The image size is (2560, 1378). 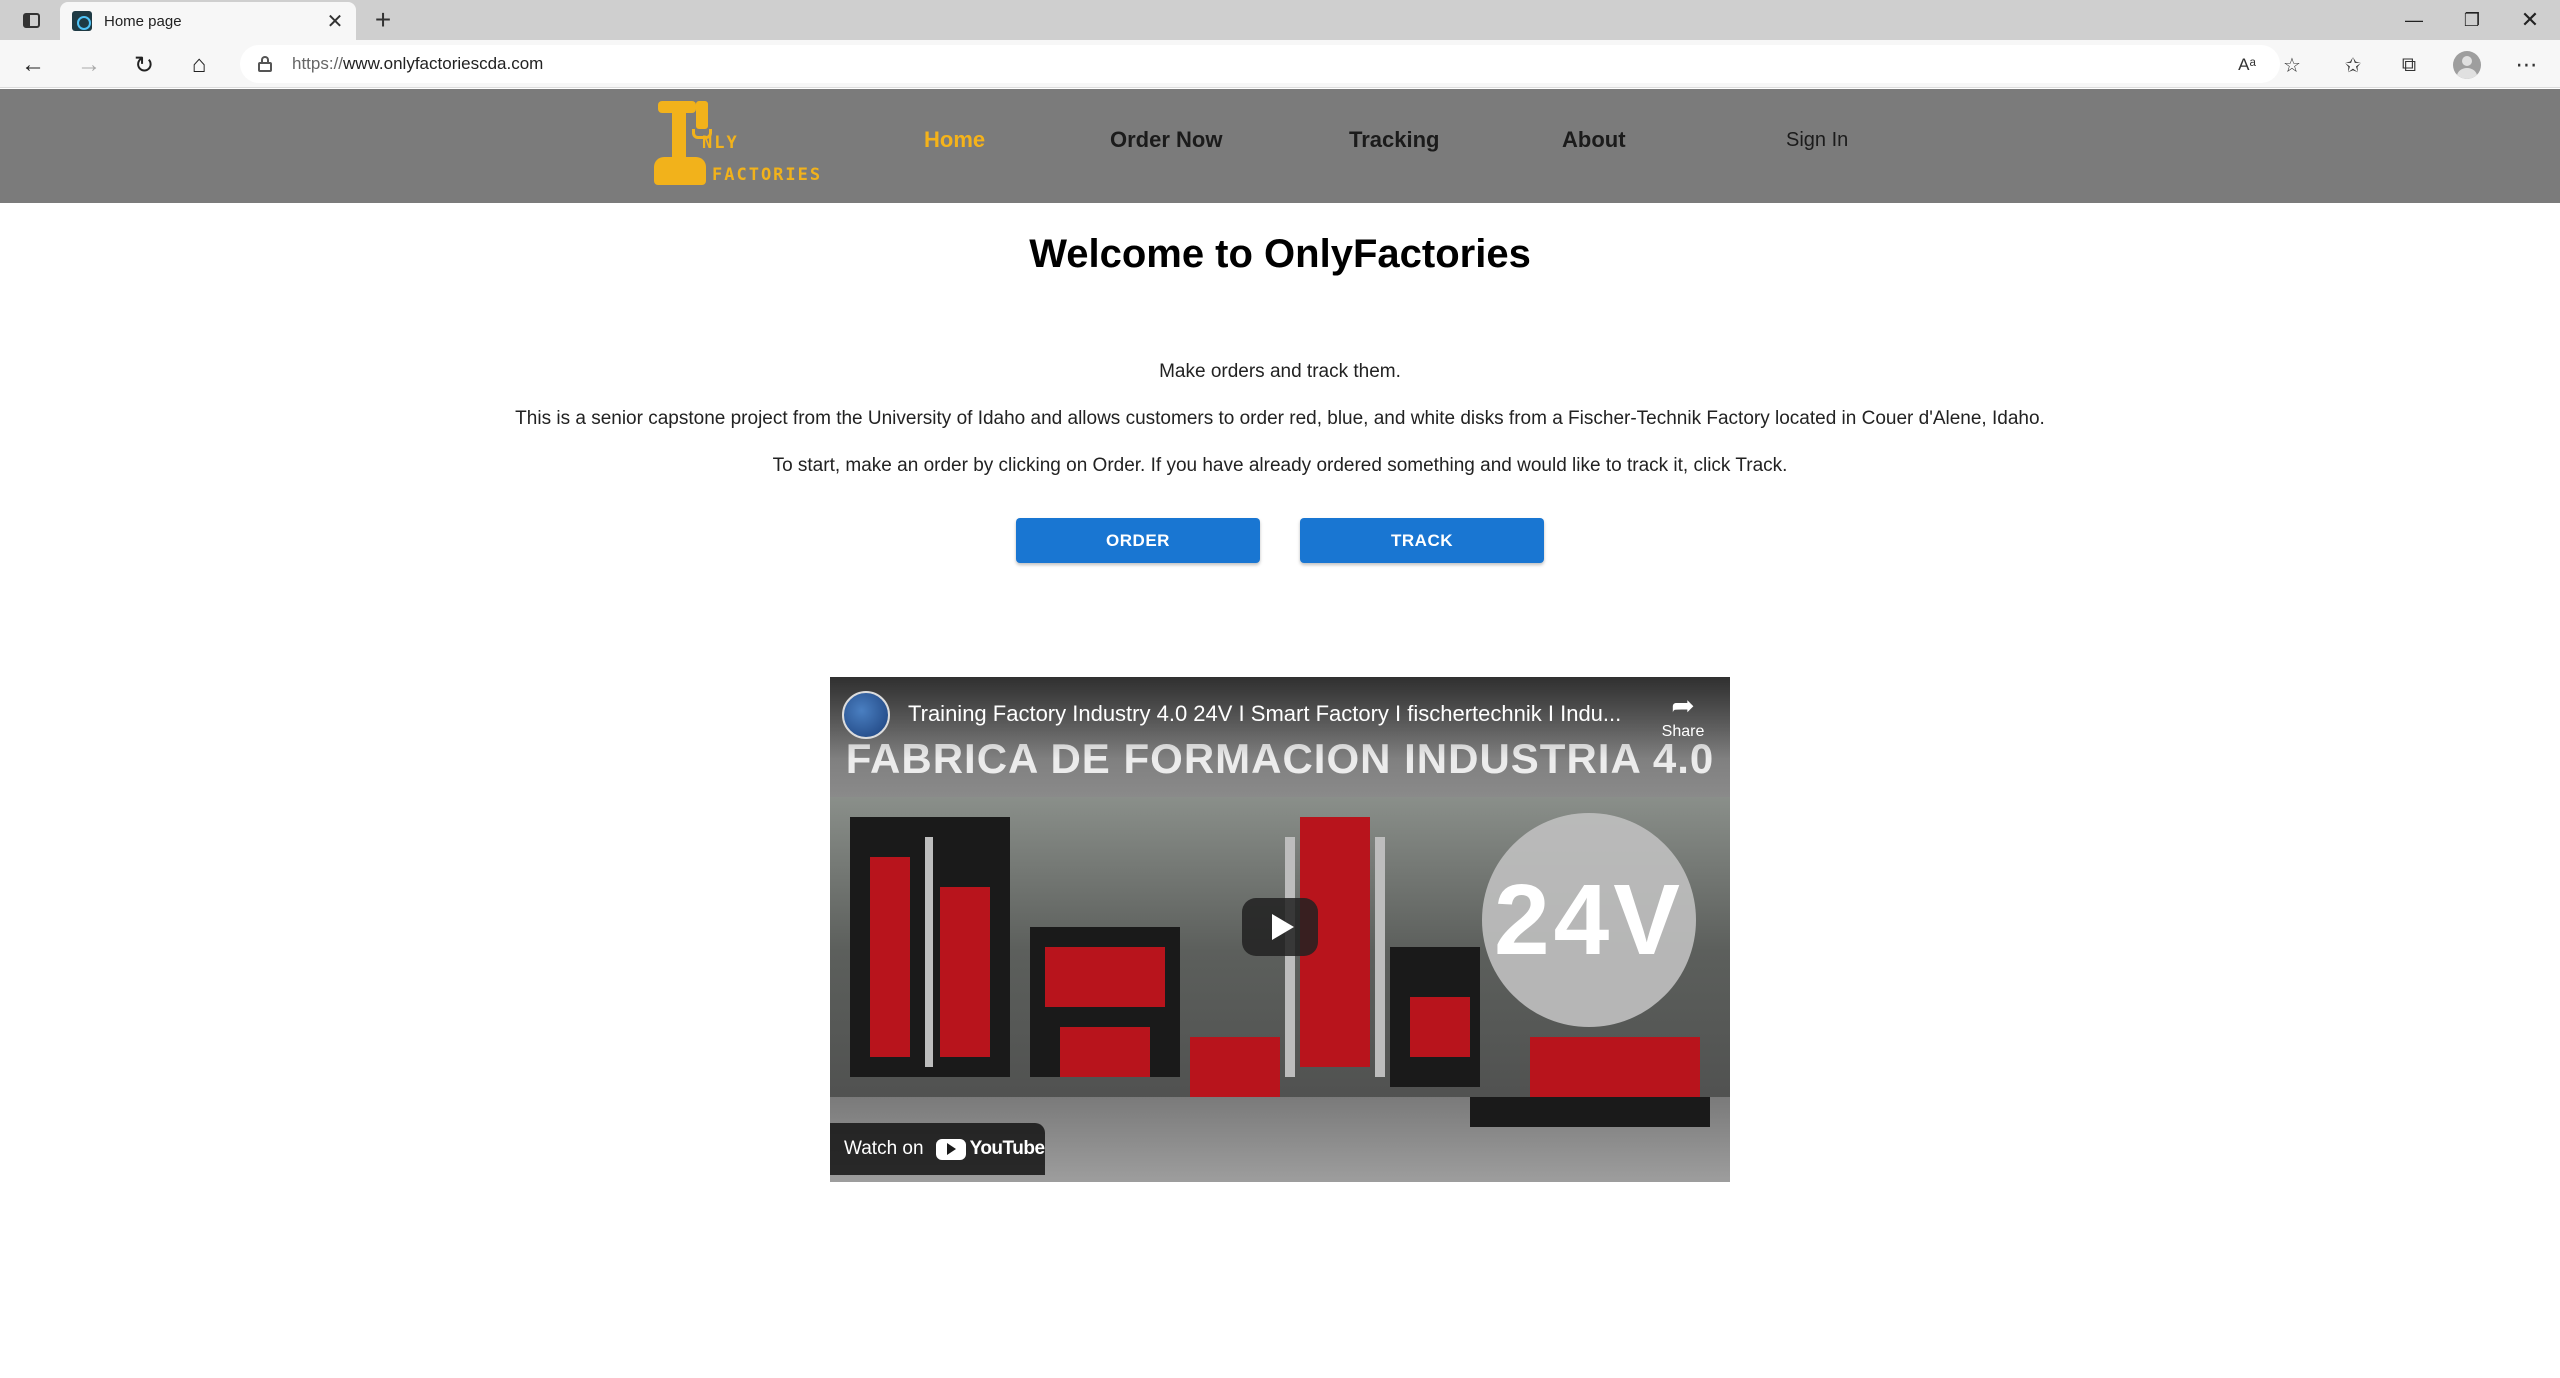 What do you see at coordinates (2409, 65) in the screenshot?
I see `collections-icon: ⧉` at bounding box center [2409, 65].